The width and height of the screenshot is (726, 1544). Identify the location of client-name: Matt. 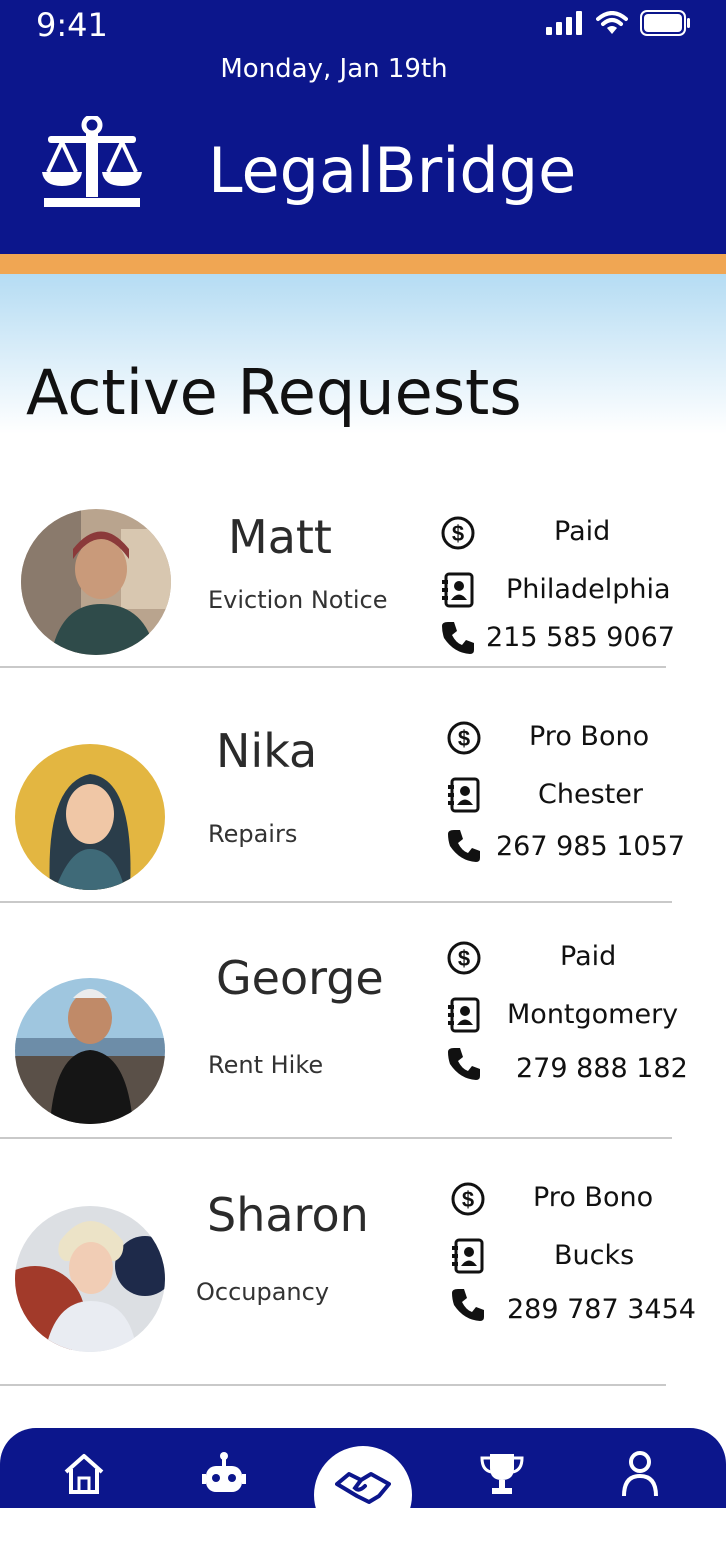
(280, 537).